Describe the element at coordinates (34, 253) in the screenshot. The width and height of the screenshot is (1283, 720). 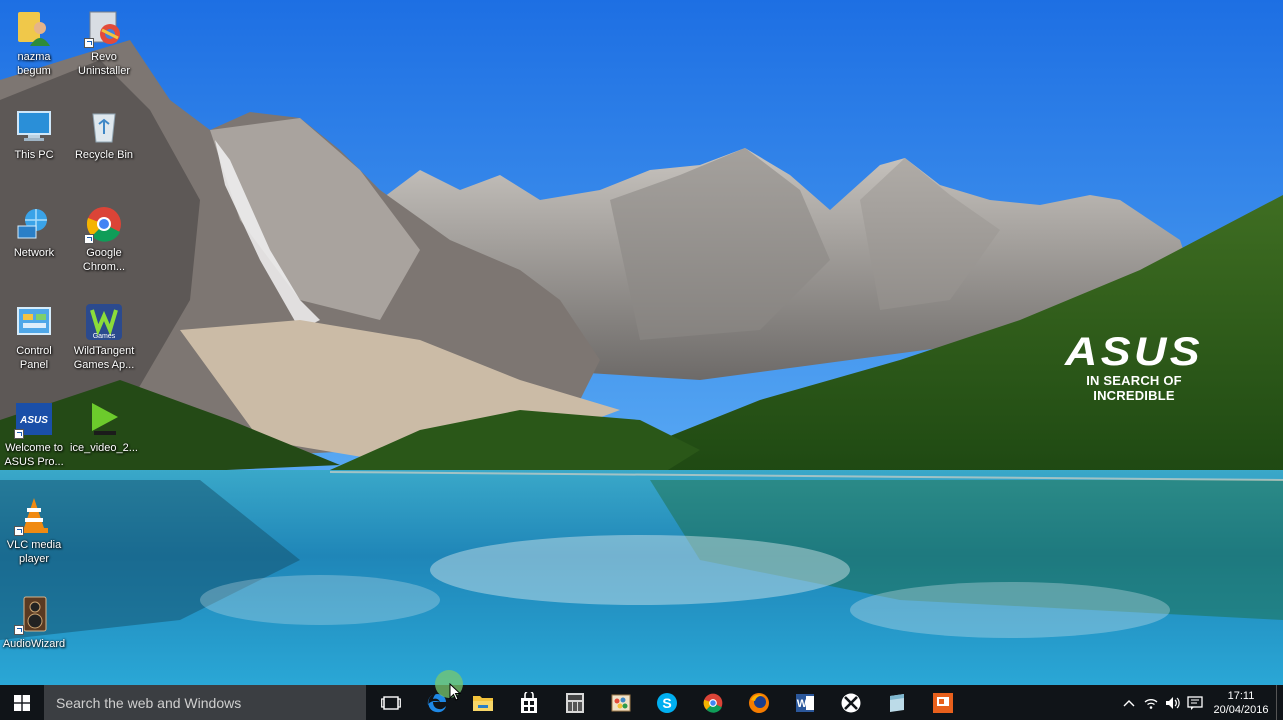
I see `desktop-icon-label: Network` at that location.